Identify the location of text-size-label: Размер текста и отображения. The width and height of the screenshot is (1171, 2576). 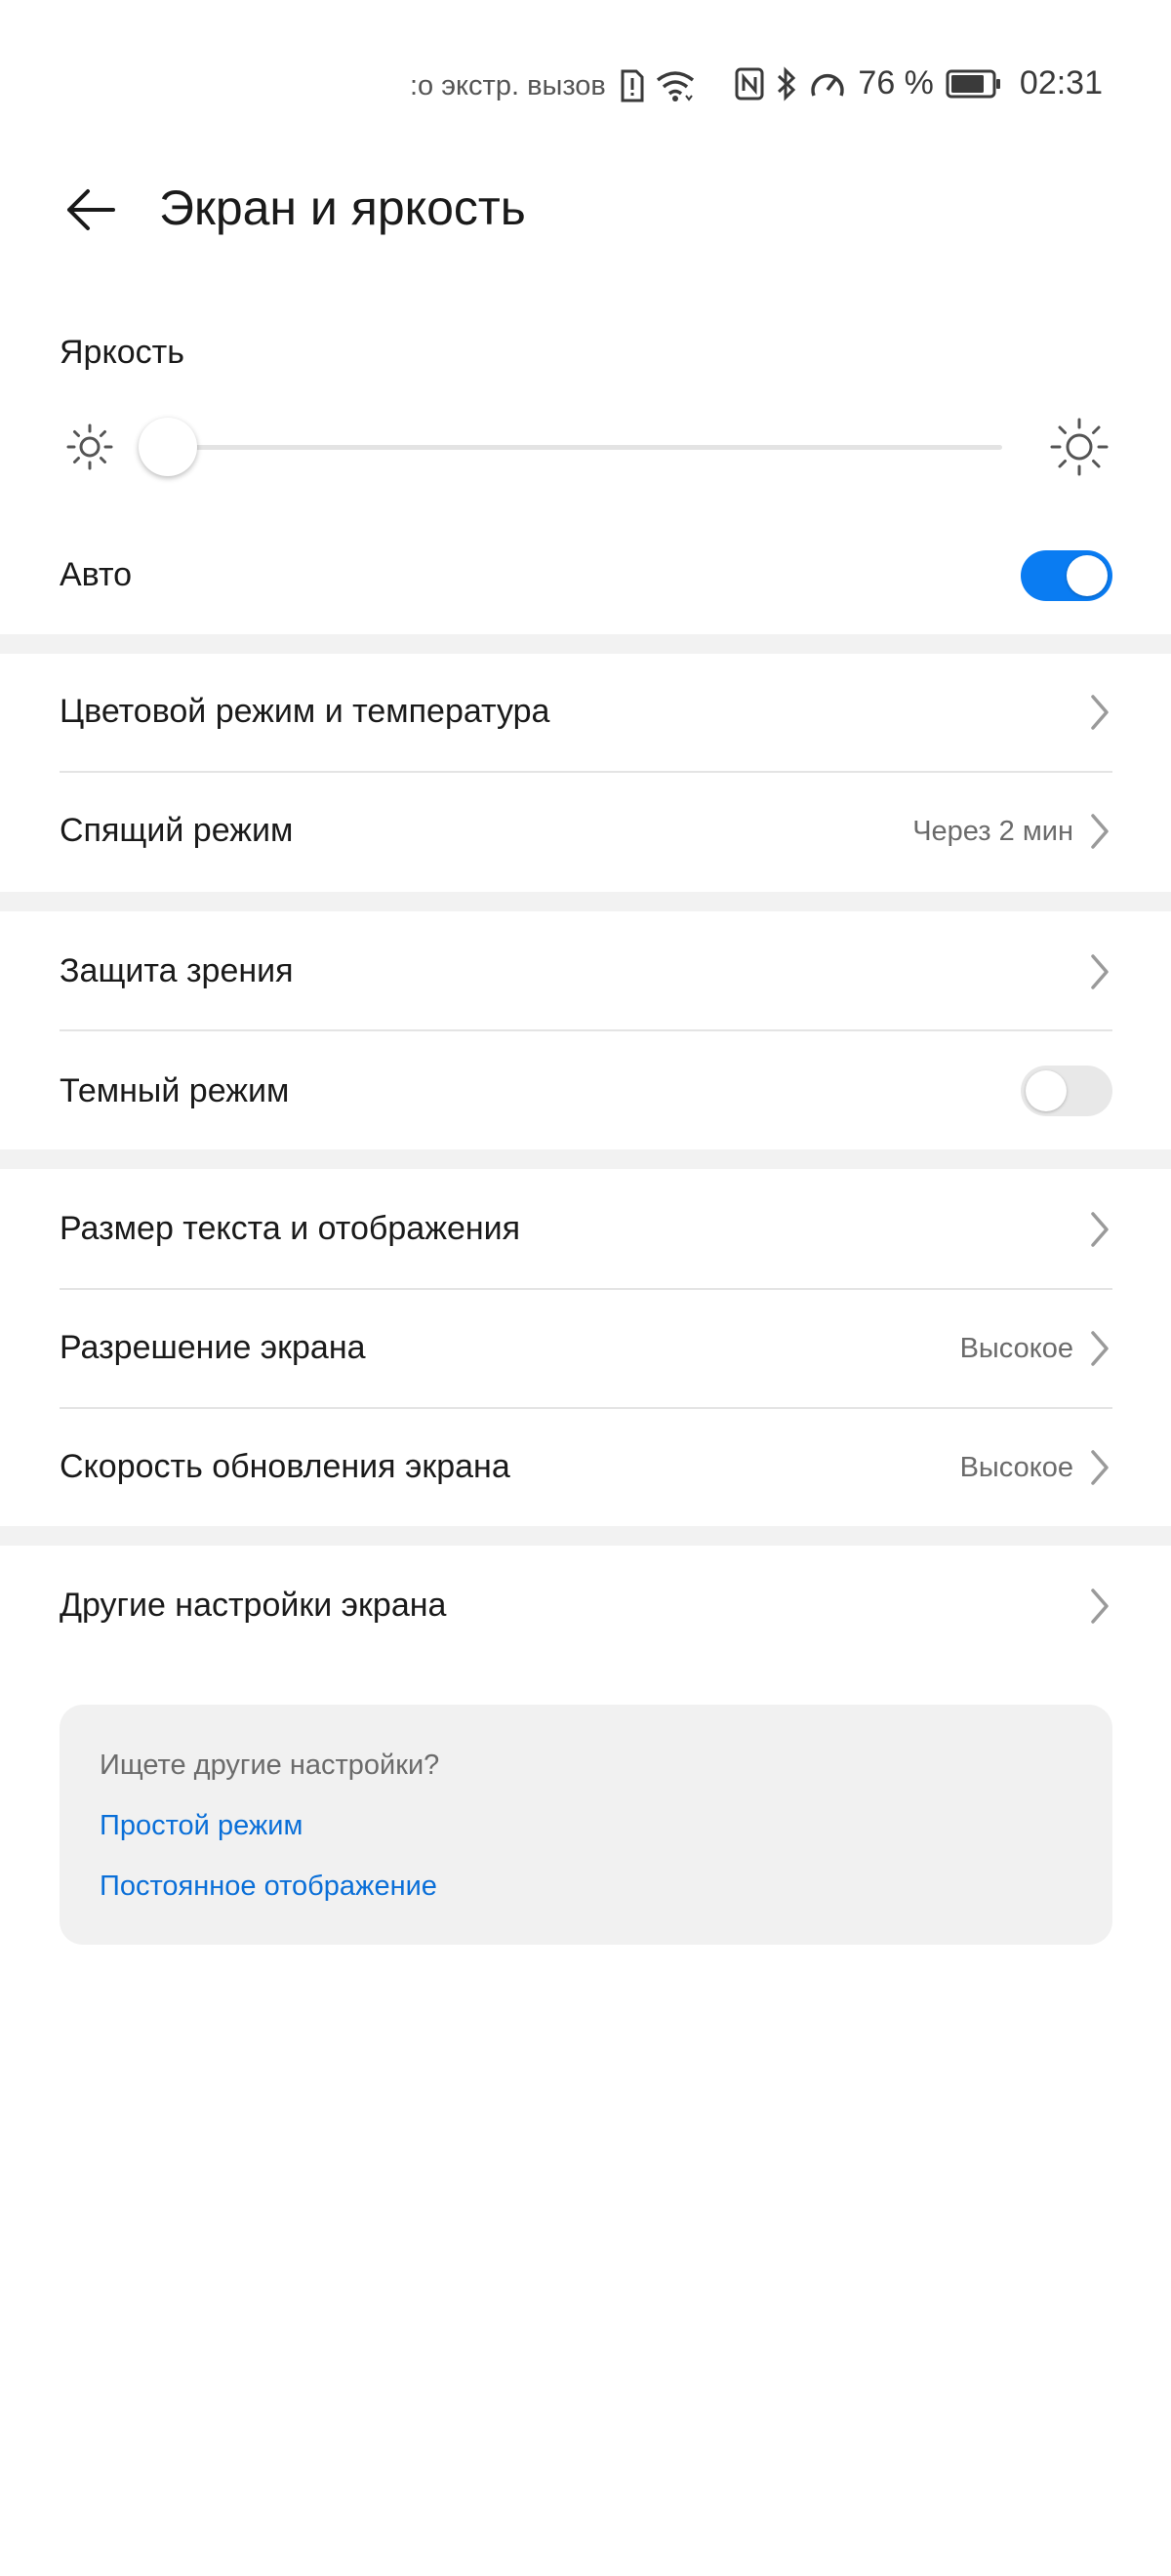
(290, 1228).